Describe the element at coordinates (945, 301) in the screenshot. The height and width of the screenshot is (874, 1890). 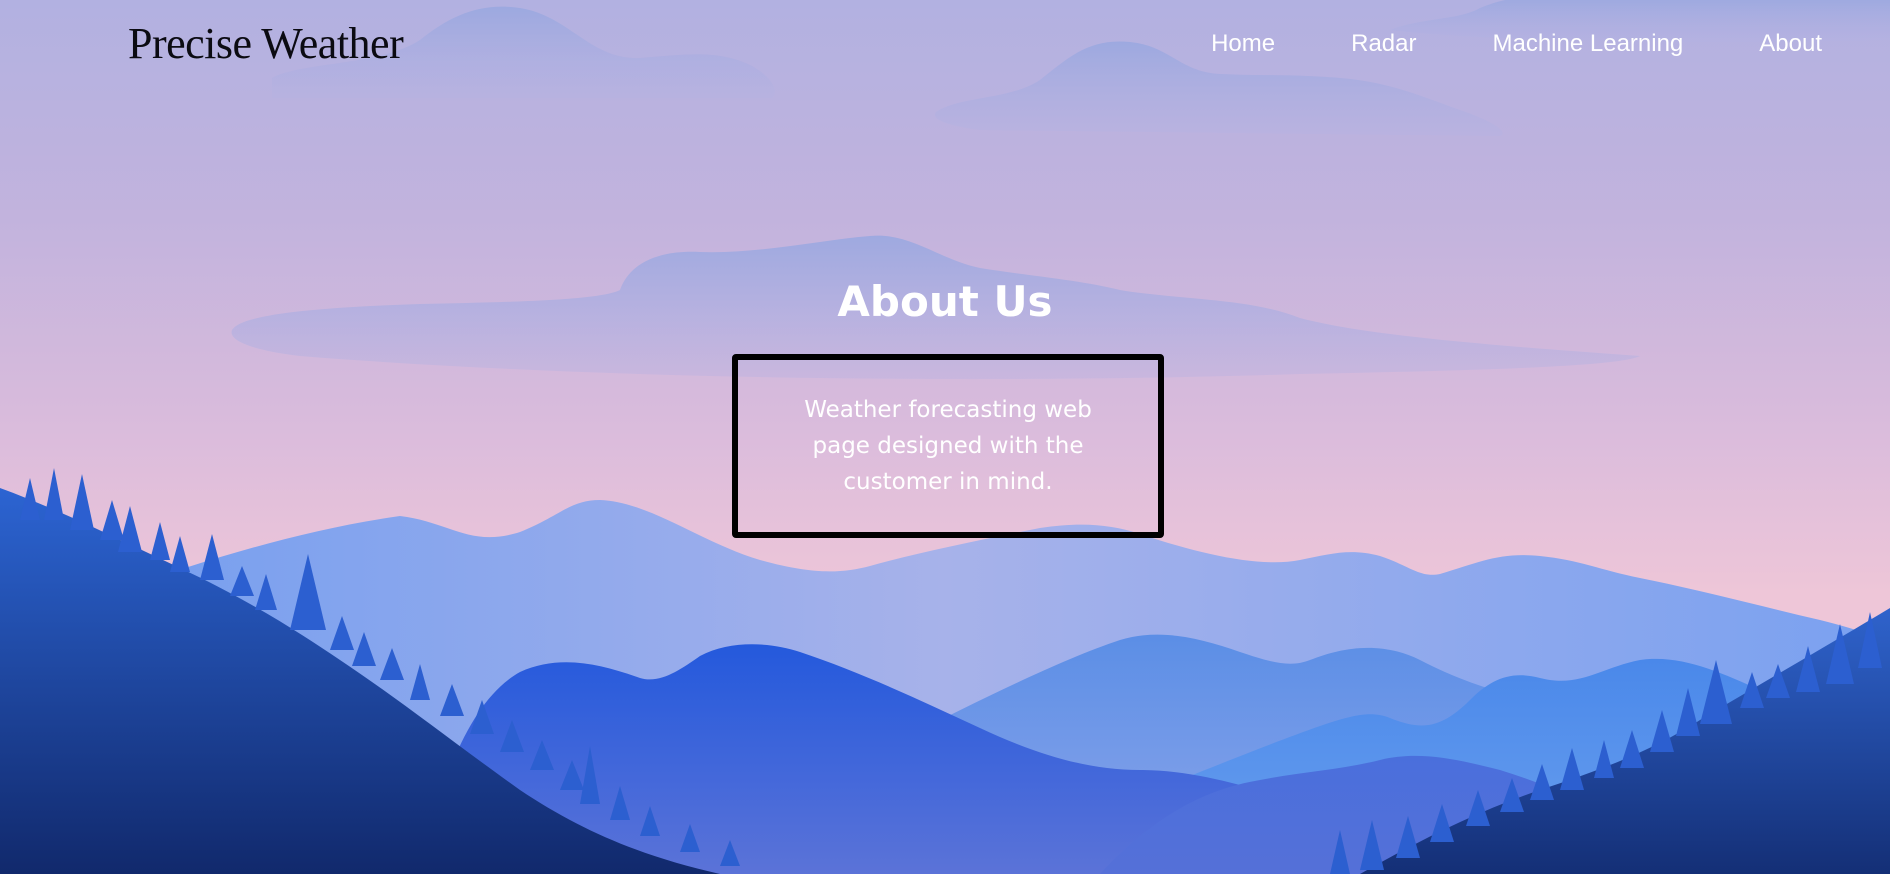
I see `page-title: About Us` at that location.